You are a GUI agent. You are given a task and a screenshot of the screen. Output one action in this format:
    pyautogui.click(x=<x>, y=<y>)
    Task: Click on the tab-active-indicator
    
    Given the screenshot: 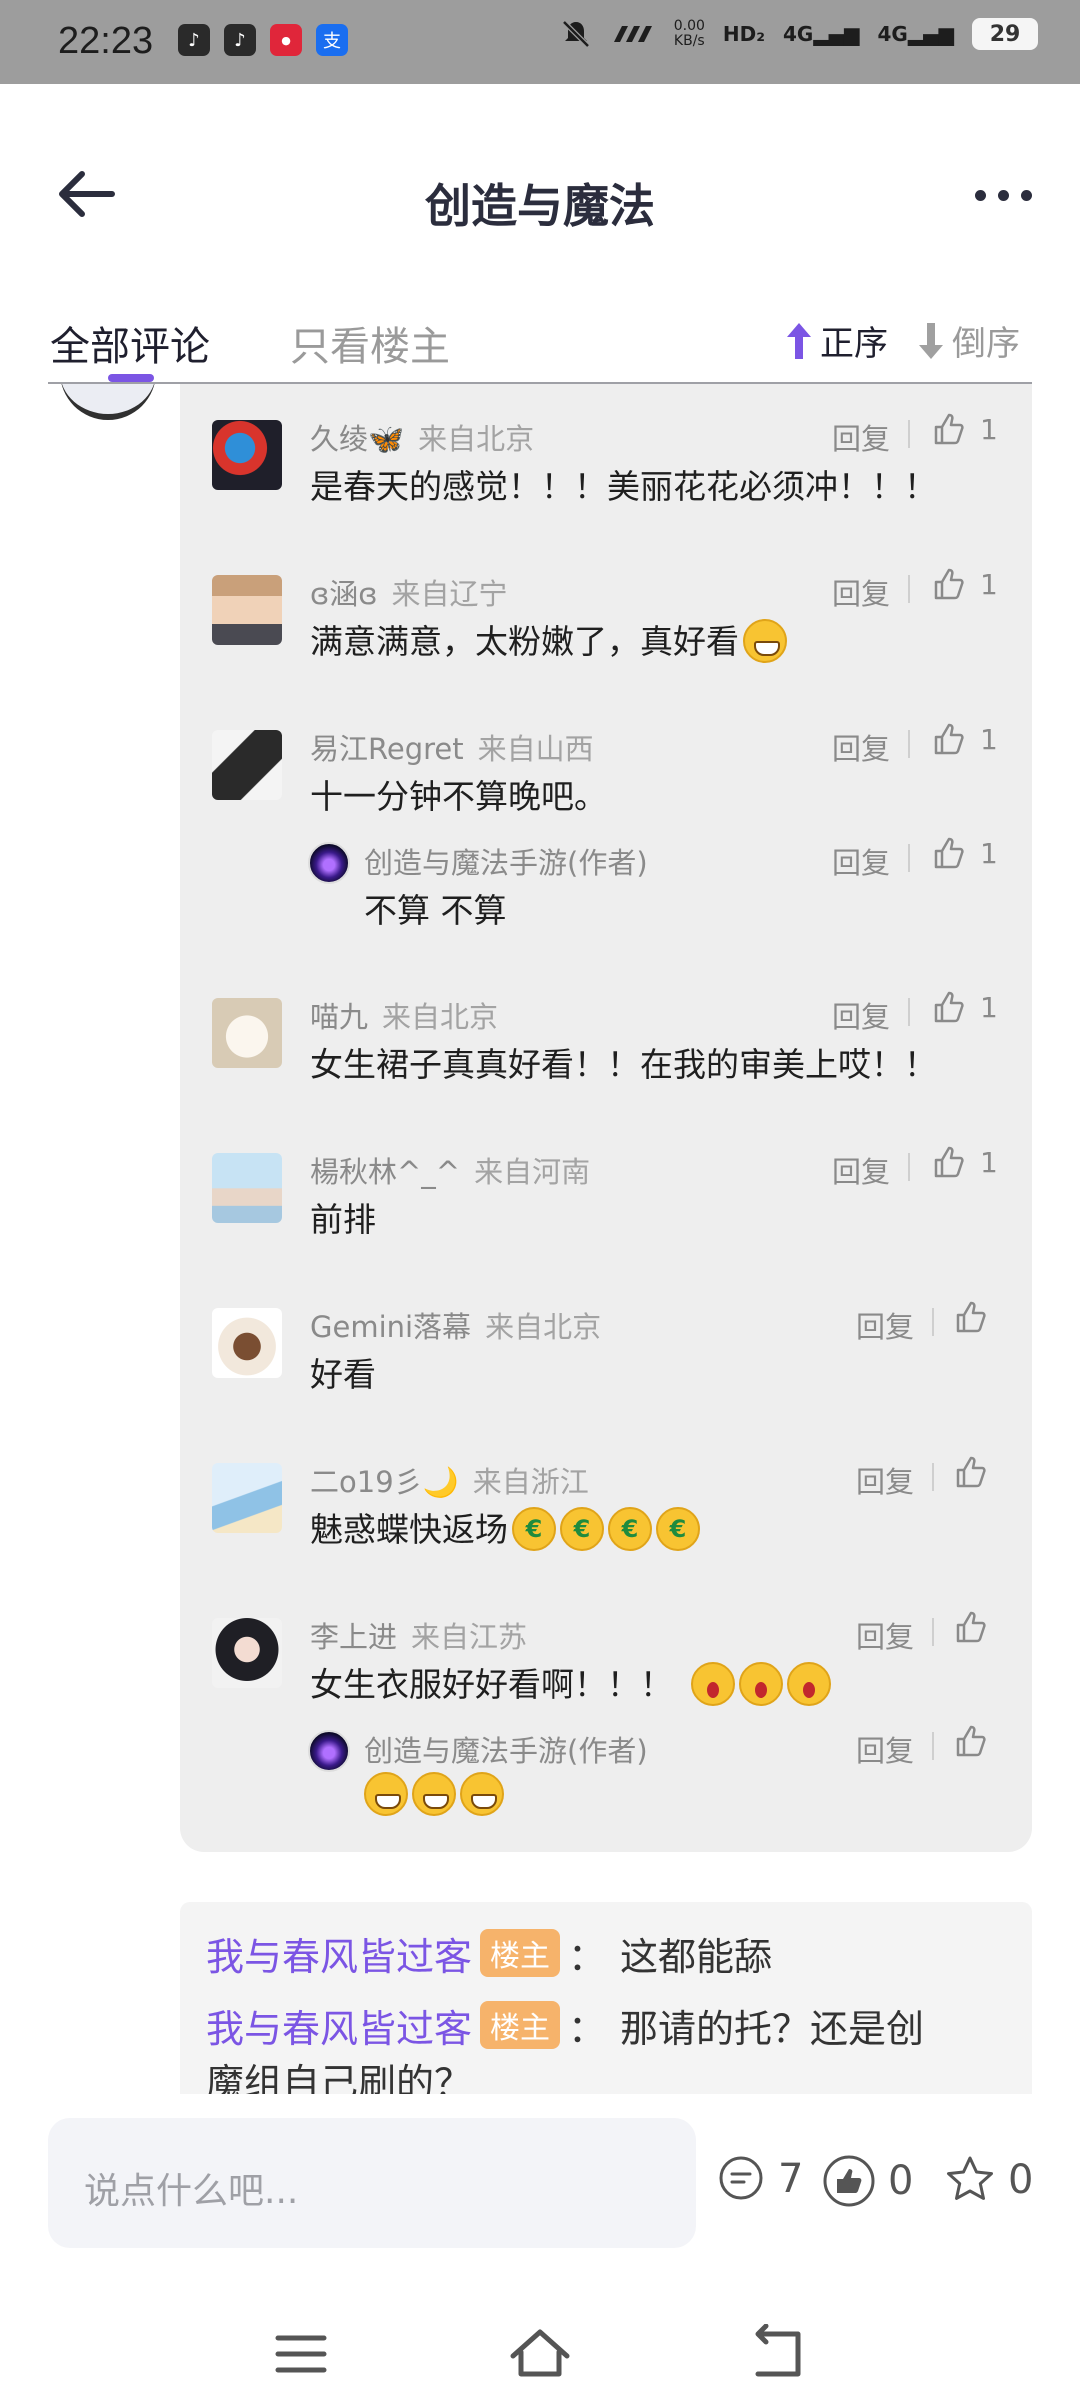 What is the action you would take?
    pyautogui.click(x=131, y=378)
    